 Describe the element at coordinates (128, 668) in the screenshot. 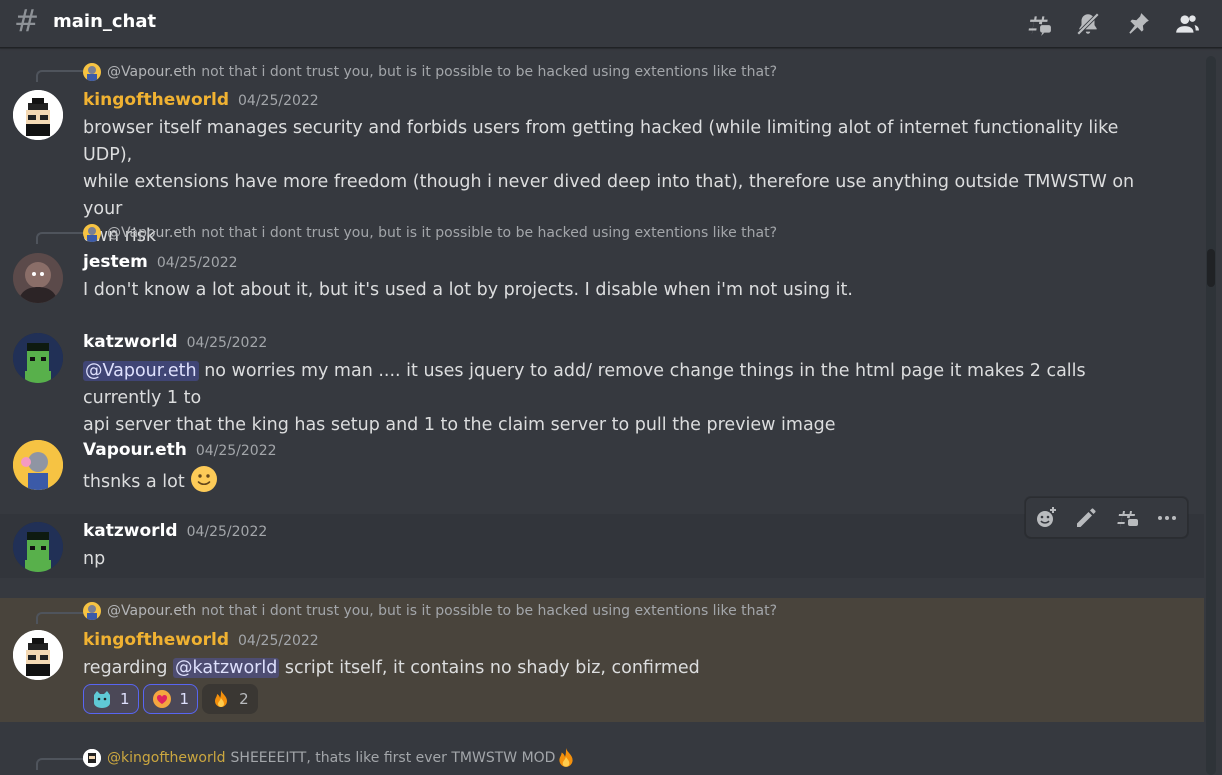

I see `message-text: regarding` at that location.